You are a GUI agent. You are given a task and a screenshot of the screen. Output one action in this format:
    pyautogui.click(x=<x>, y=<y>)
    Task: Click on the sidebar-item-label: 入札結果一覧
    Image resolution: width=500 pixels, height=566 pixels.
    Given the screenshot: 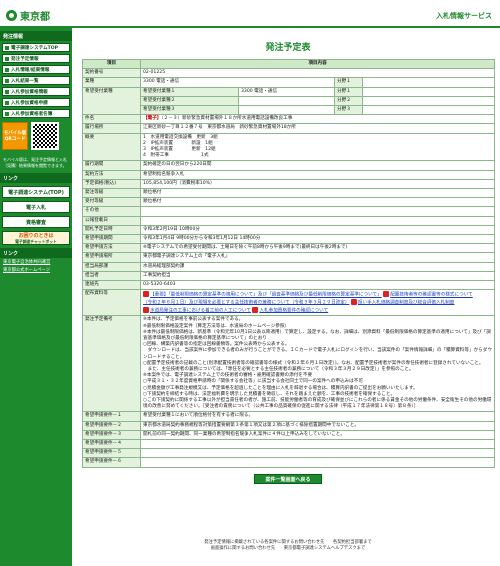 What is the action you would take?
    pyautogui.click(x=25, y=81)
    